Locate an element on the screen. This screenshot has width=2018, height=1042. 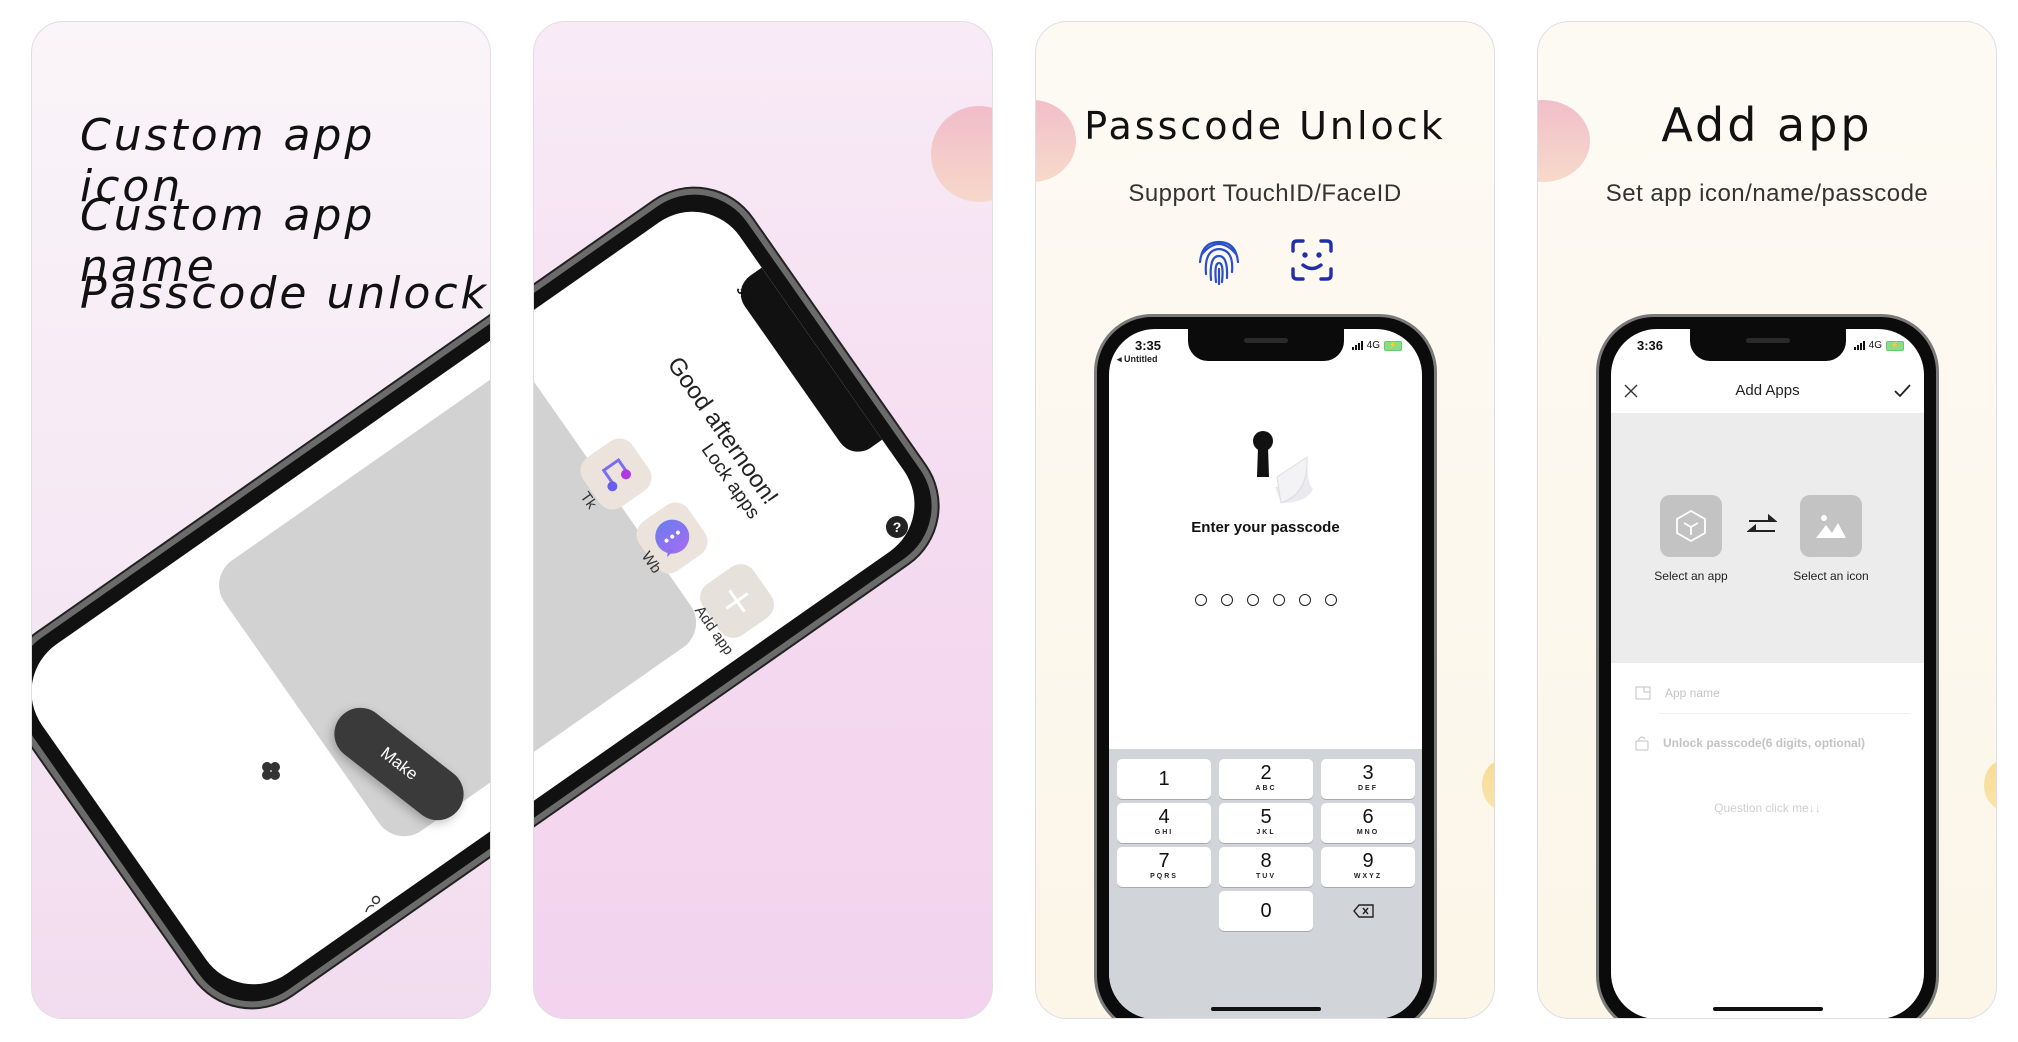
headline-3: Passcode unlock is located at coordinates (285, 293).